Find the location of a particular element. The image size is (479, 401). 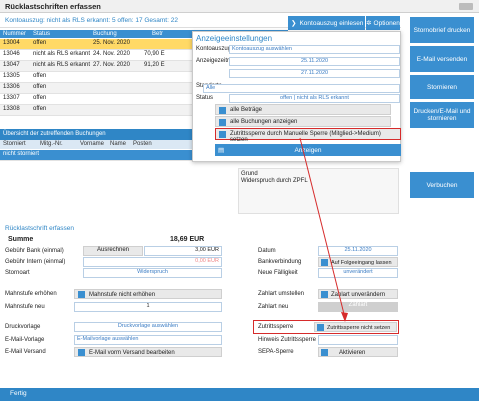

drucken-email-stornieren-label: Drucken/E-Mail und stornieren is located at coordinates (442, 115).